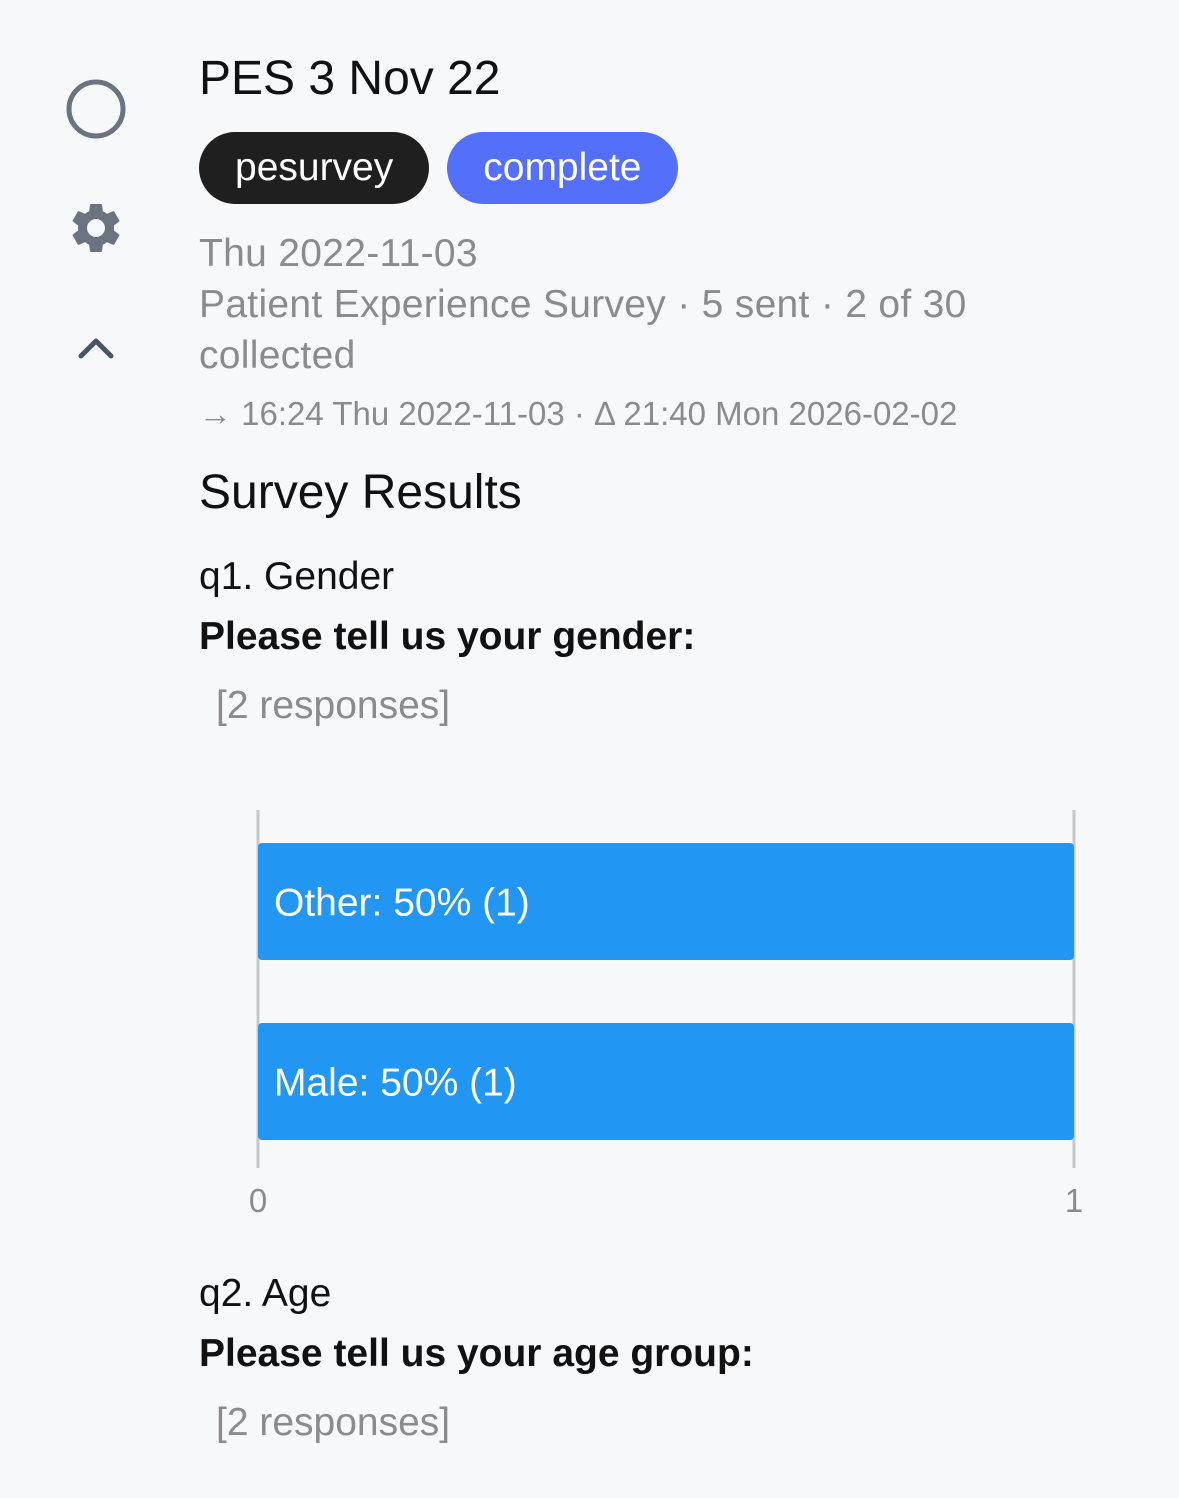 This screenshot has height=1498, width=1179. What do you see at coordinates (1074, 1200) in the screenshot?
I see `x-tick-label: 1` at bounding box center [1074, 1200].